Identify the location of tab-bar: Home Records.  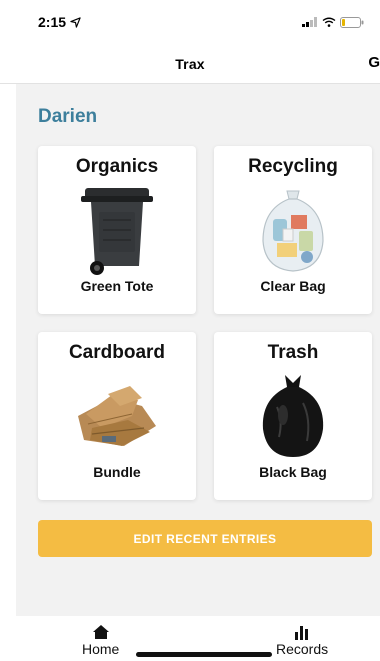
(190, 638).